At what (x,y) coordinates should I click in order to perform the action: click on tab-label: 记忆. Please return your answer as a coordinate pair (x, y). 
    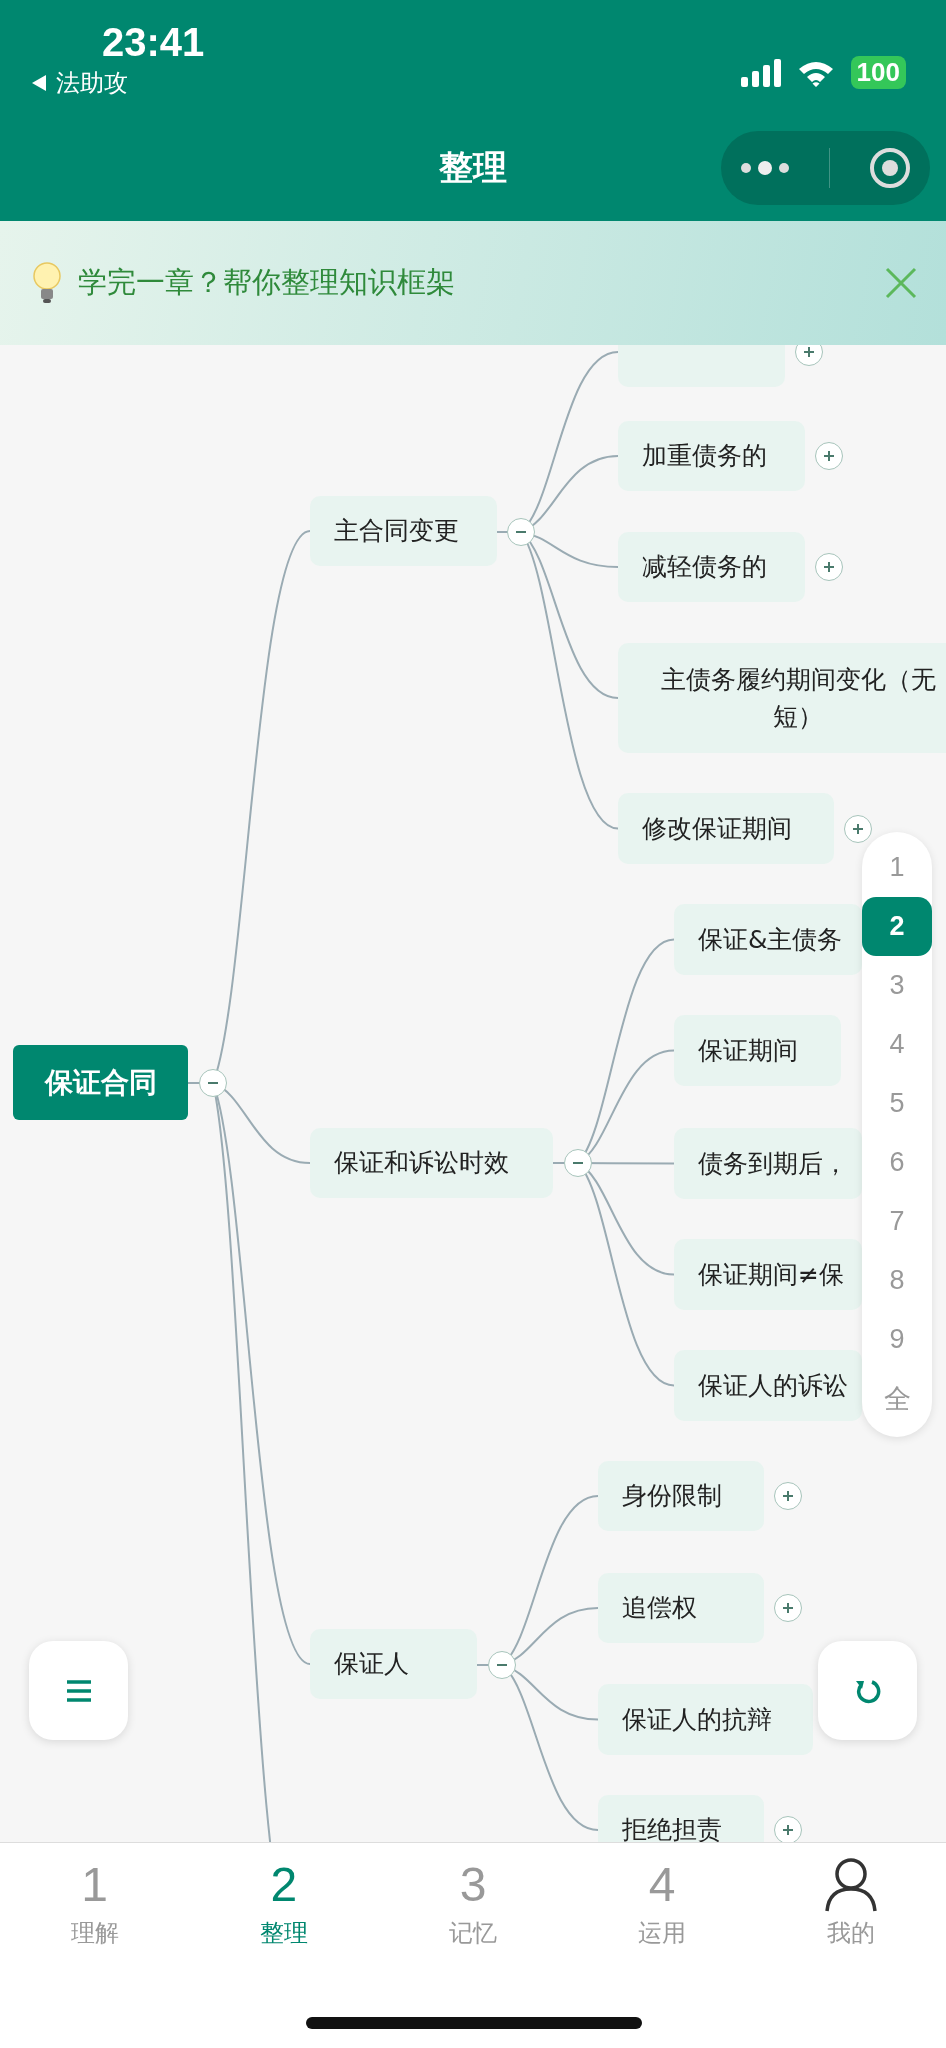
    Looking at the image, I should click on (473, 1933).